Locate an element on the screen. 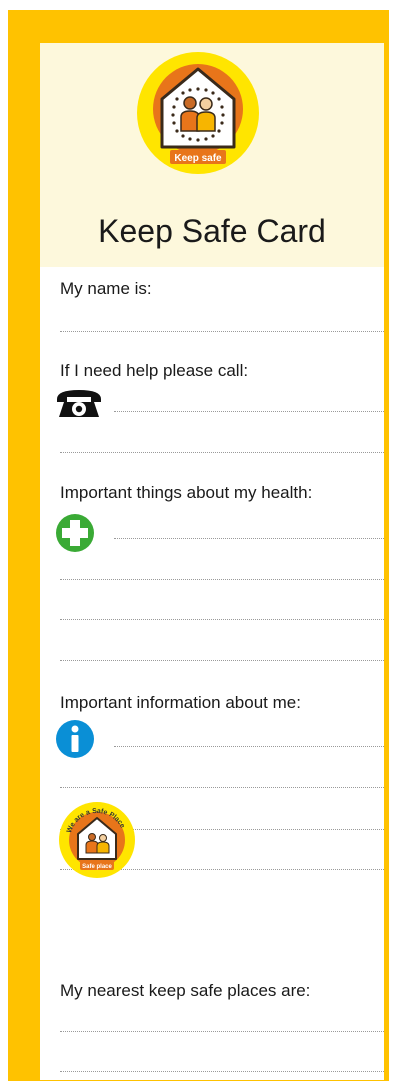  badge-bottom-text: Safe place is located at coordinates (97, 867).